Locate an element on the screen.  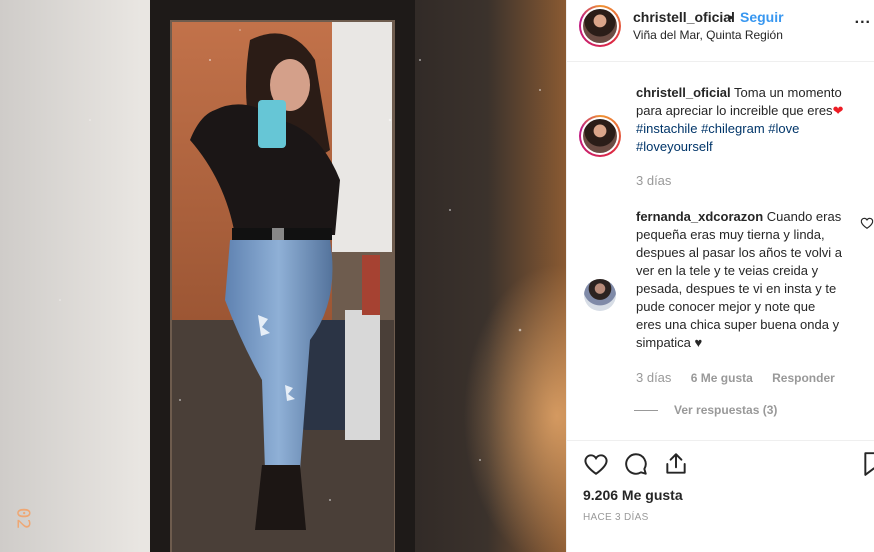
view-replies-label: Ver respuestas (3) is located at coordinates (726, 410).